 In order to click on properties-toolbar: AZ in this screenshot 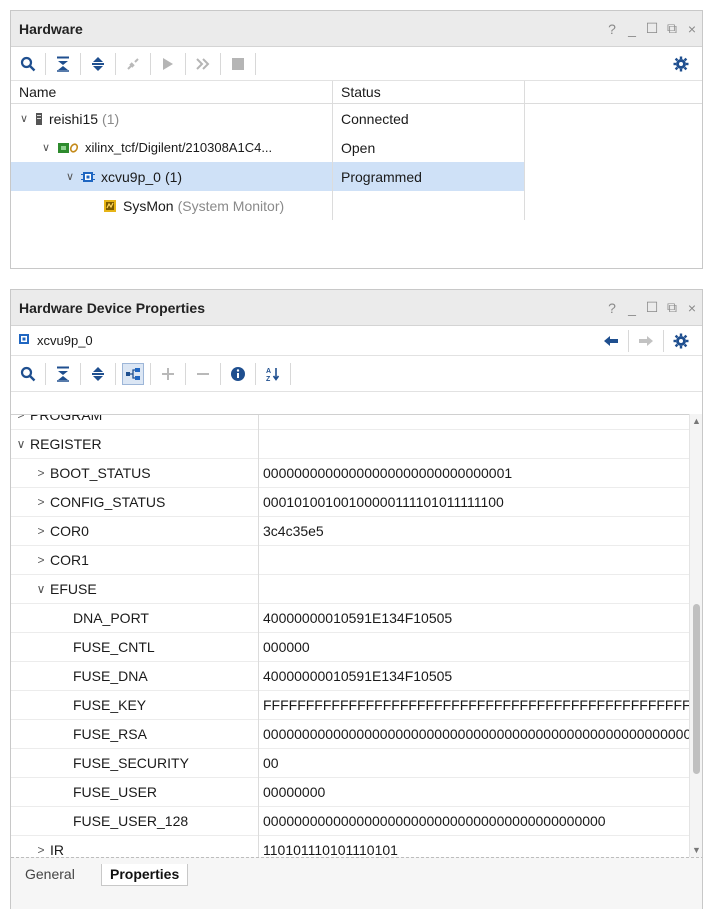, I will do `click(356, 374)`.